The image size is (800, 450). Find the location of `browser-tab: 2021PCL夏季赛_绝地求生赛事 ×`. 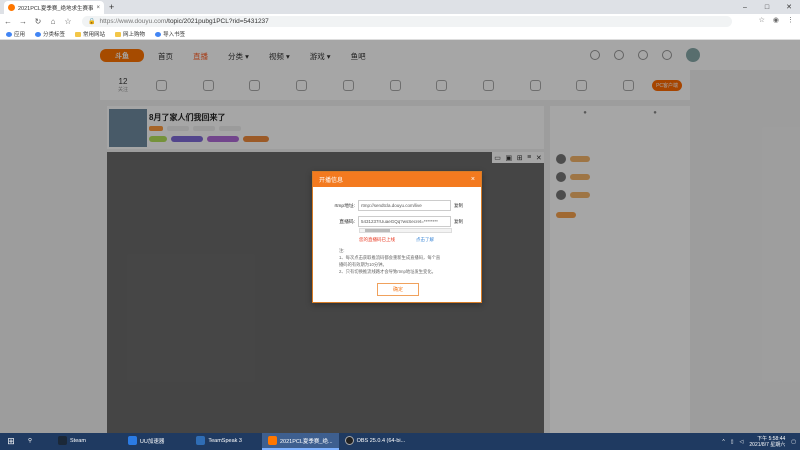

browser-tab: 2021PCL夏季赛_绝地求生赛事 × is located at coordinates (54, 7).